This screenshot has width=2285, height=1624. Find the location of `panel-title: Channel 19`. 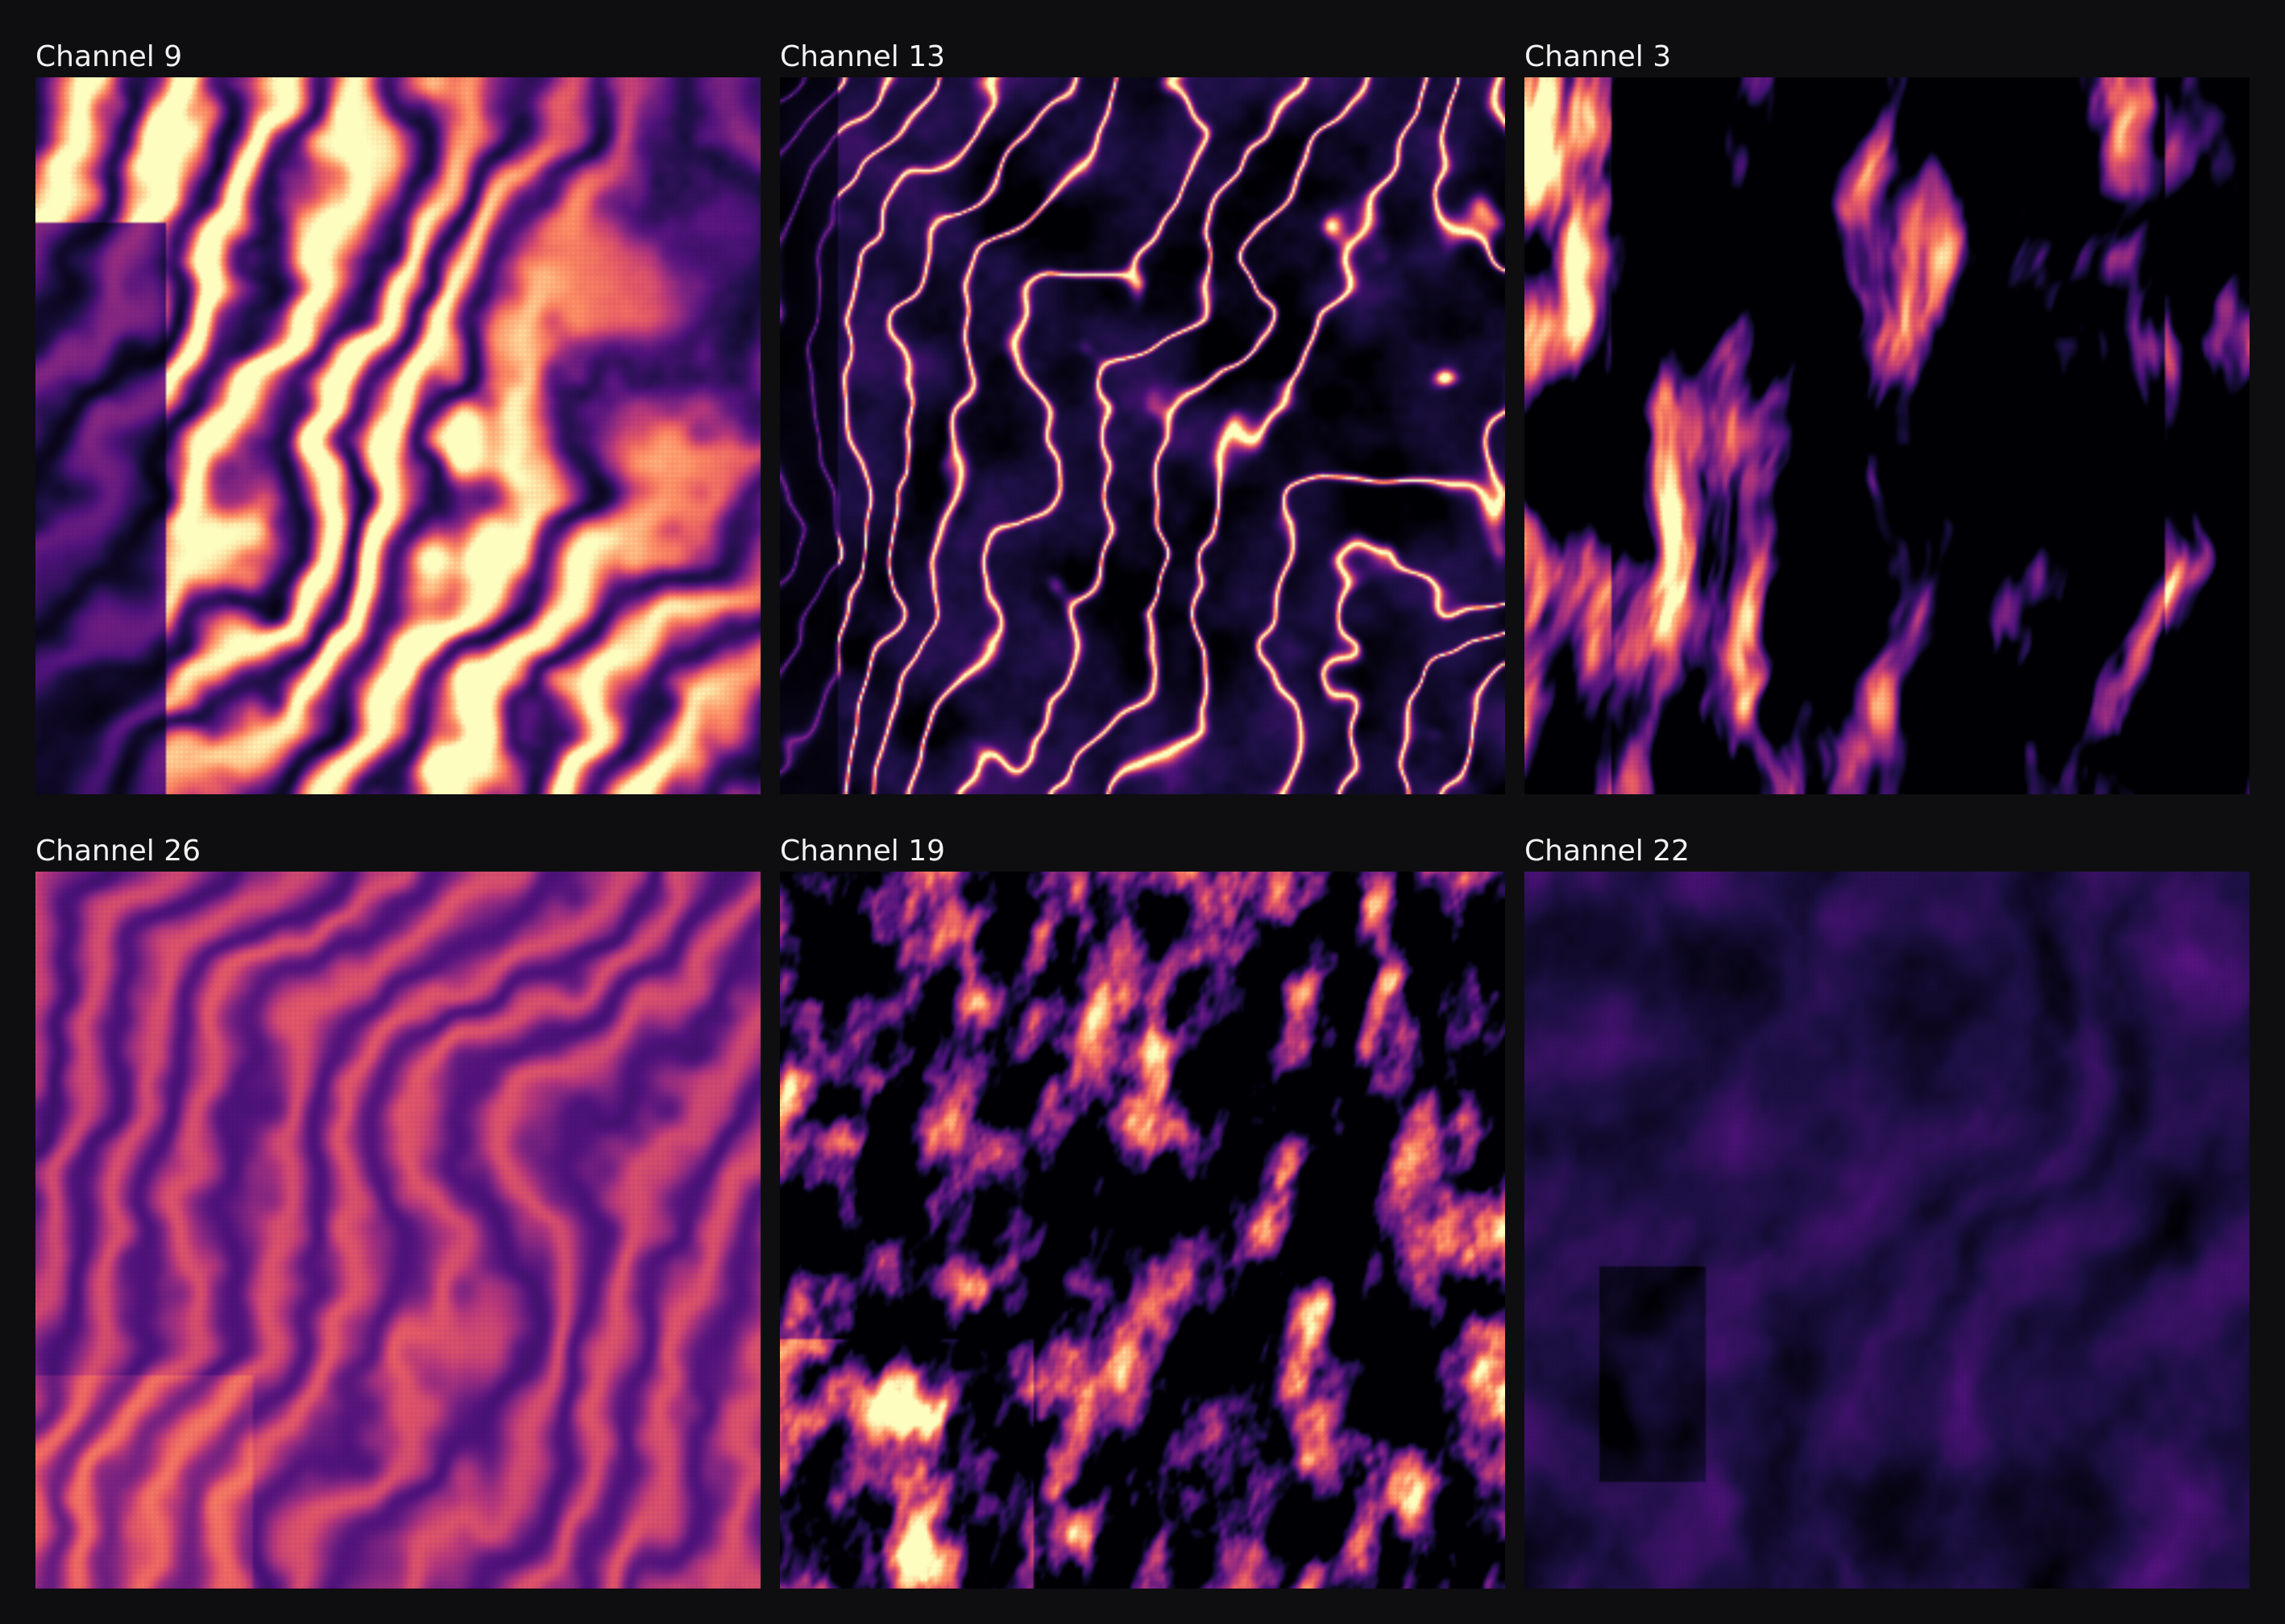

panel-title: Channel 19 is located at coordinates (863, 851).